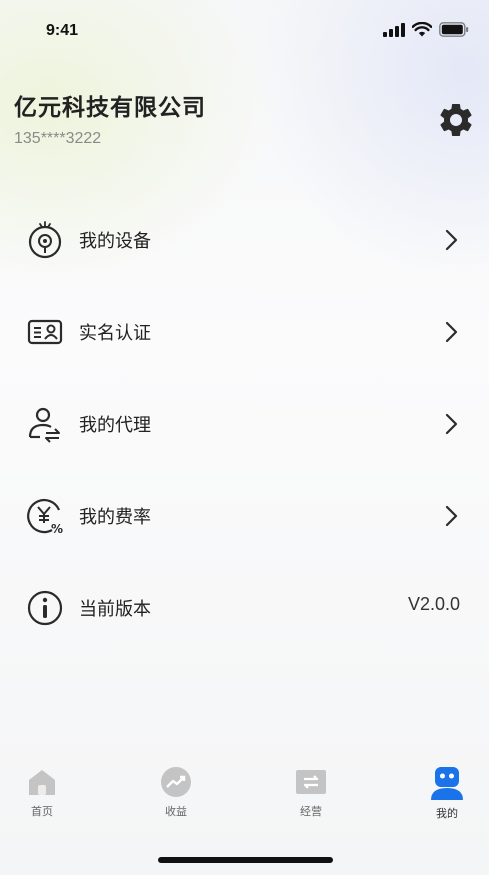  I want to click on id-card-icon, so click(45, 332).